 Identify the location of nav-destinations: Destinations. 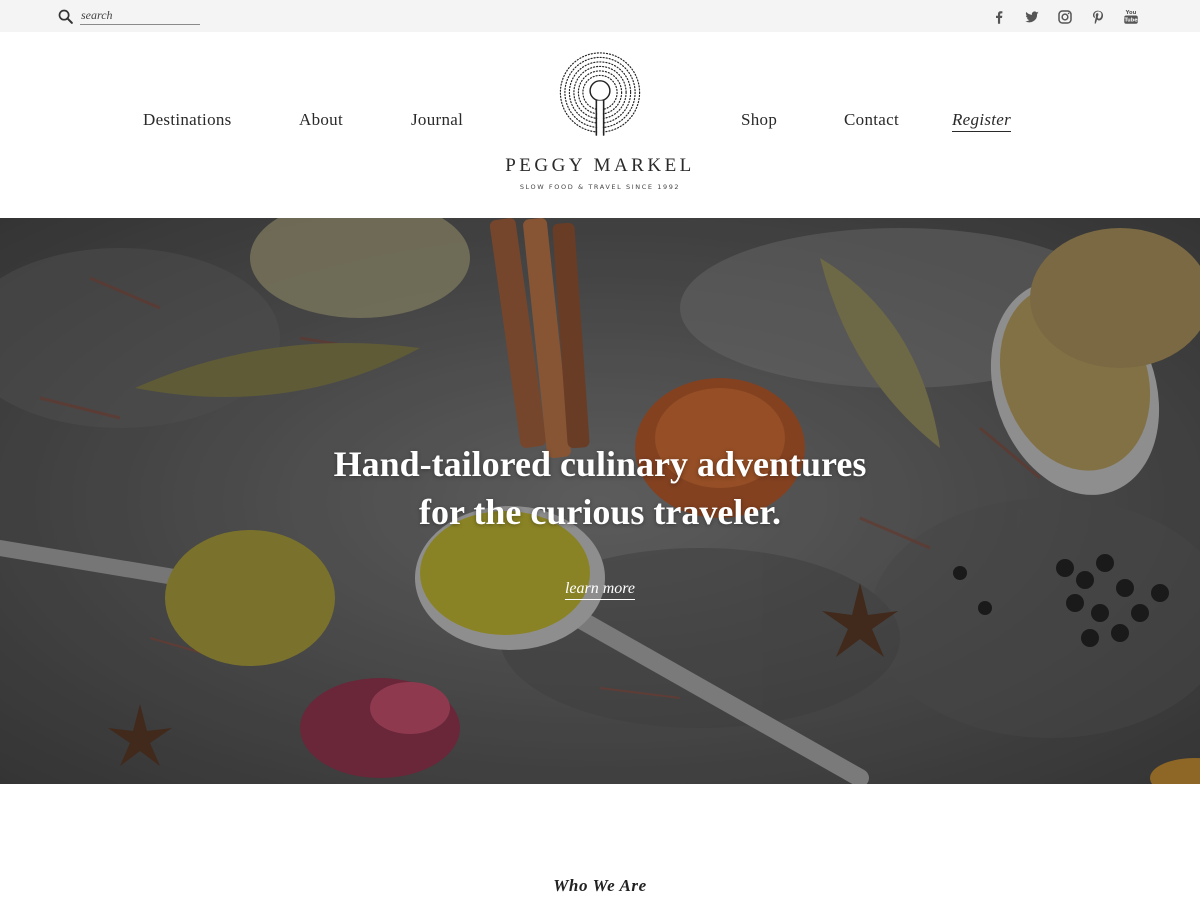
(187, 120).